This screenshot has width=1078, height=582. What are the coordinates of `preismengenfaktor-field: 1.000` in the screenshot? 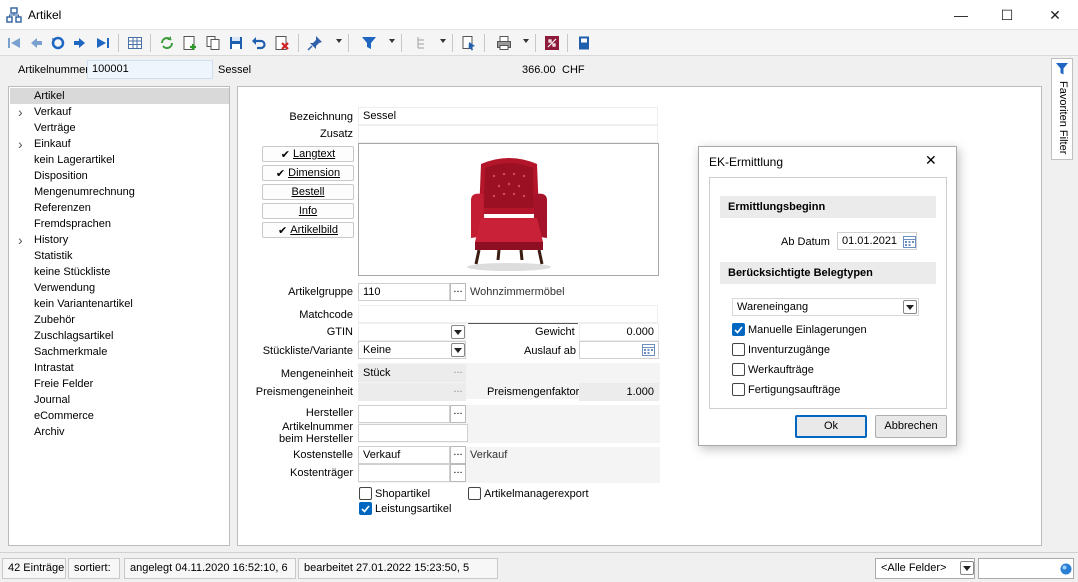 It's located at (619, 392).